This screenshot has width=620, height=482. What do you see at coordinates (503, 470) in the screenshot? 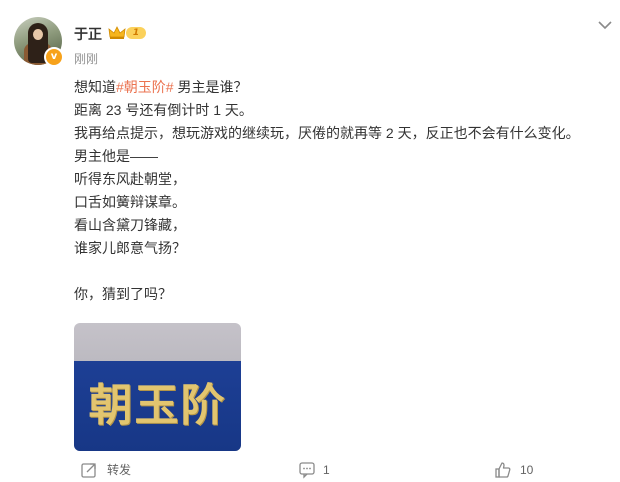
I see `thumbs-up-icon` at bounding box center [503, 470].